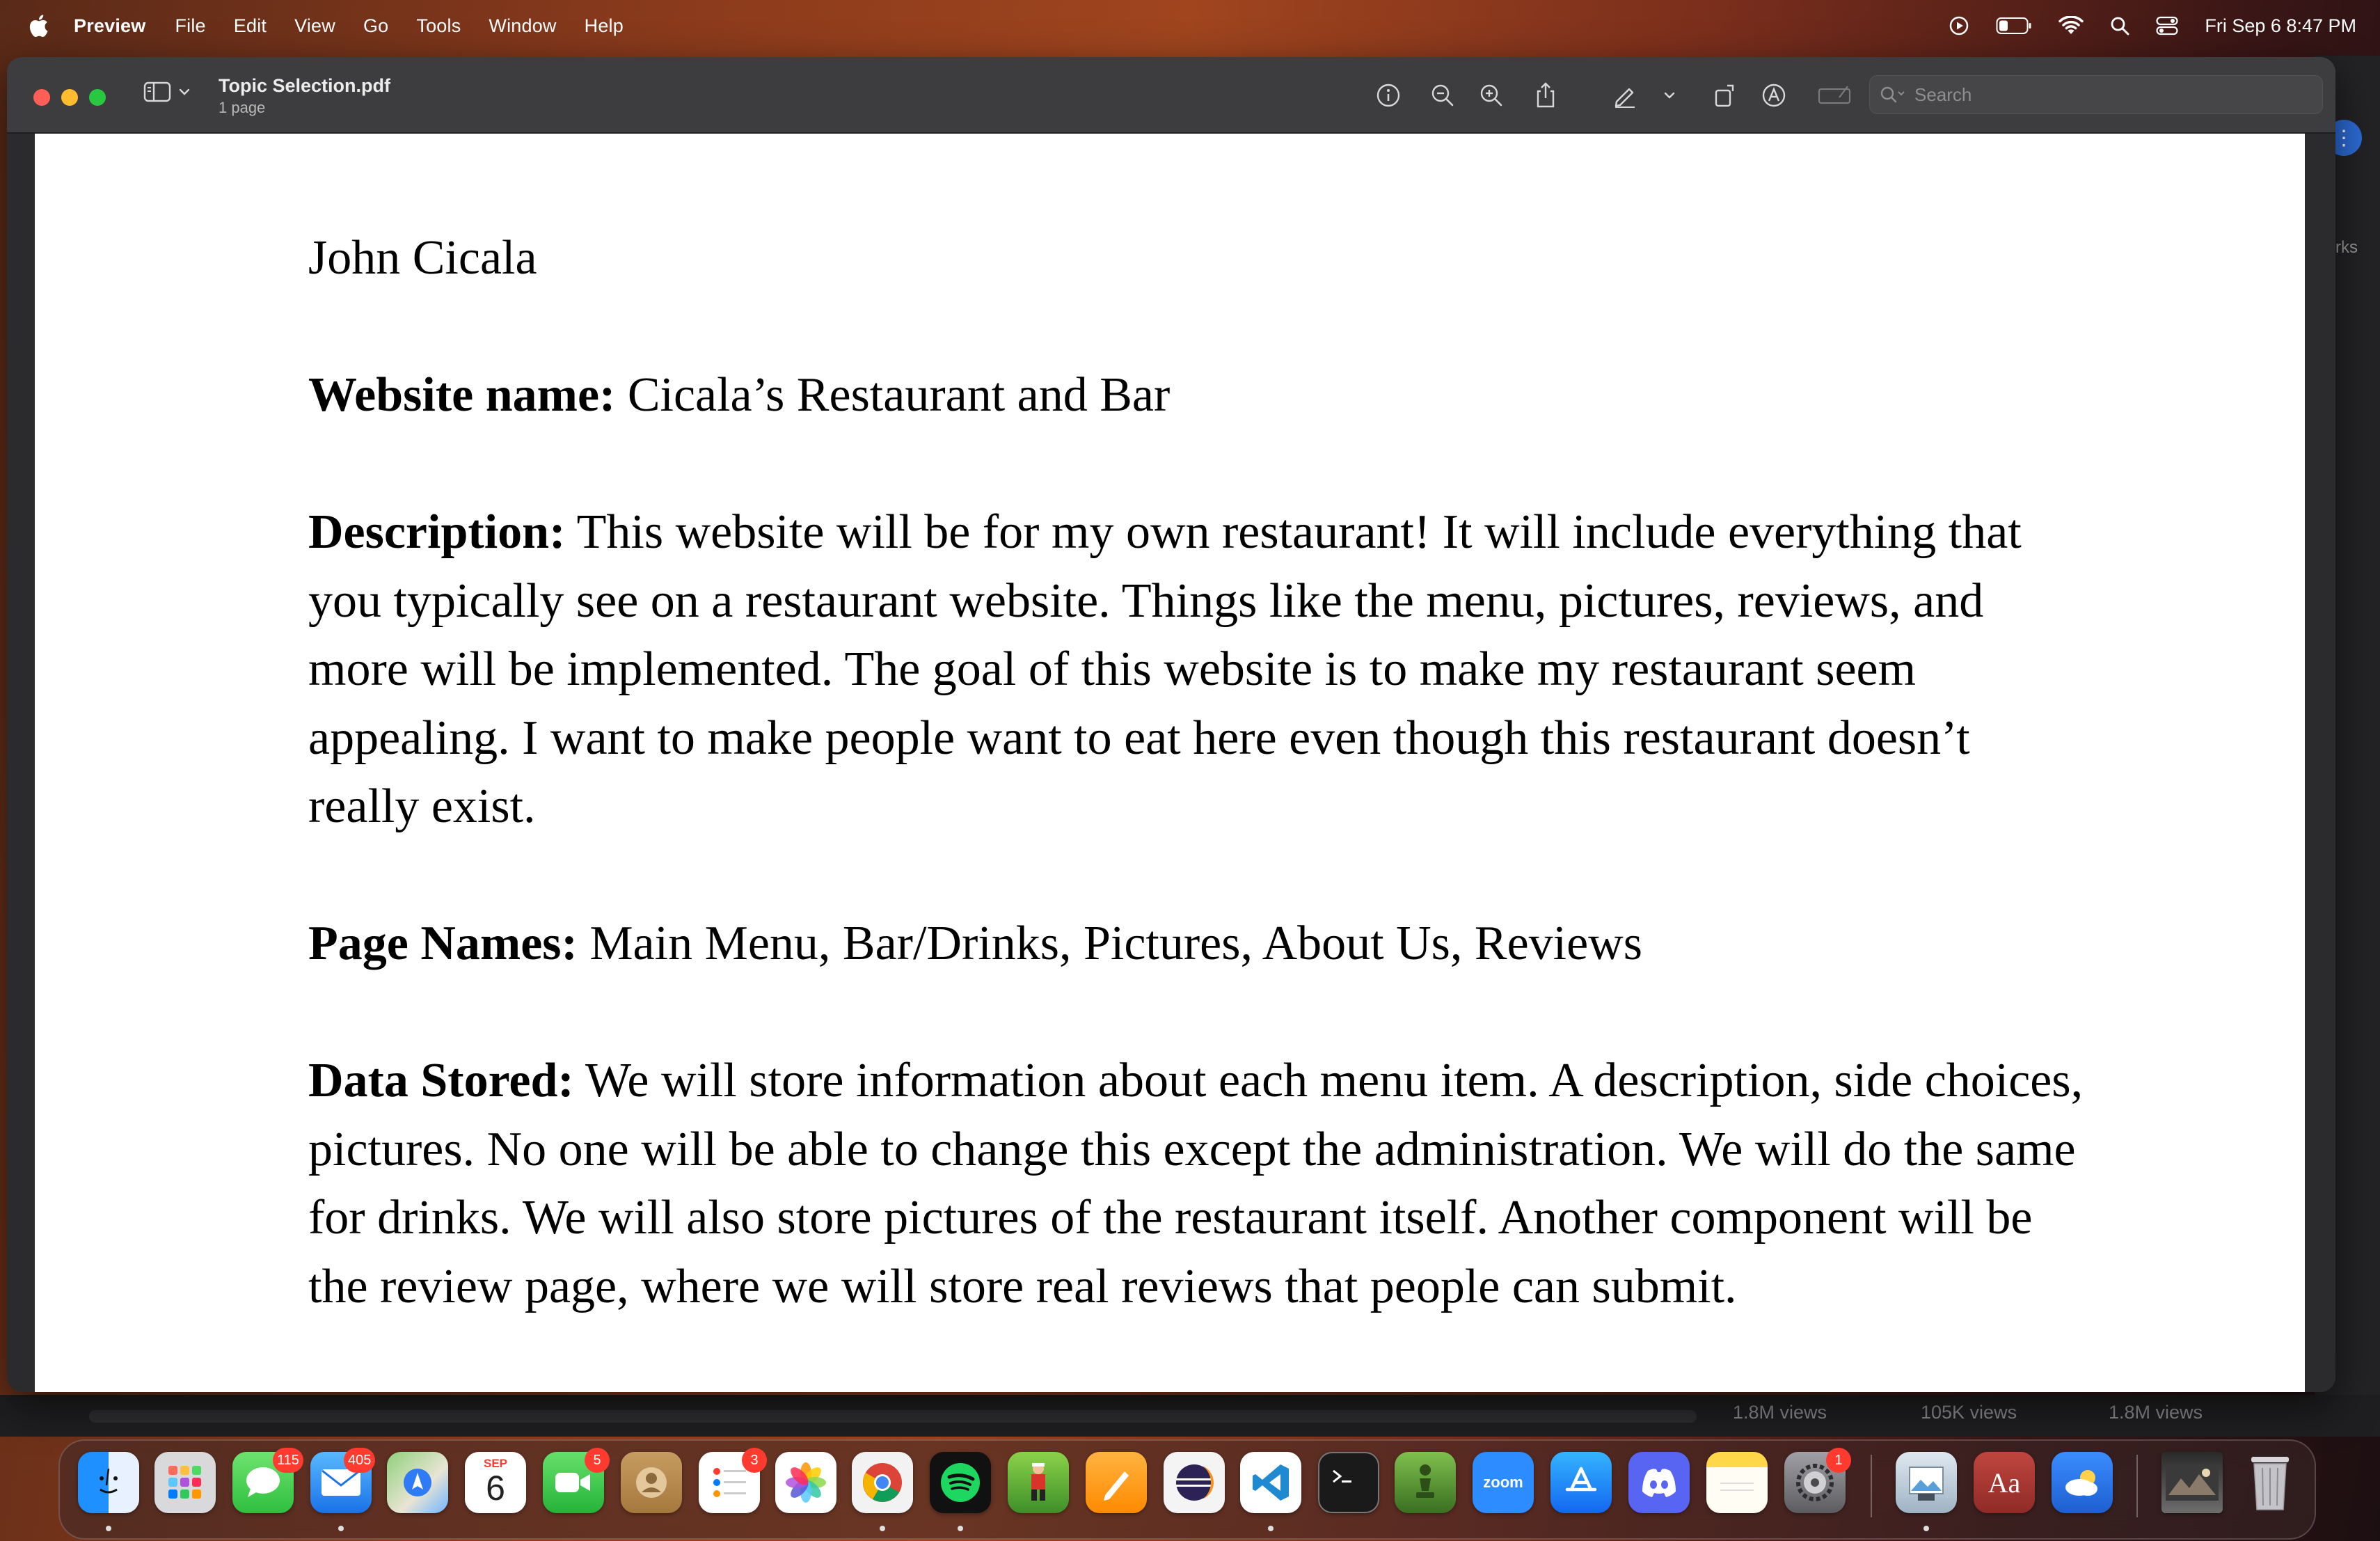 The width and height of the screenshot is (2380, 1541). Describe the element at coordinates (1926, 1482) in the screenshot. I see `preview-app-icon` at that location.